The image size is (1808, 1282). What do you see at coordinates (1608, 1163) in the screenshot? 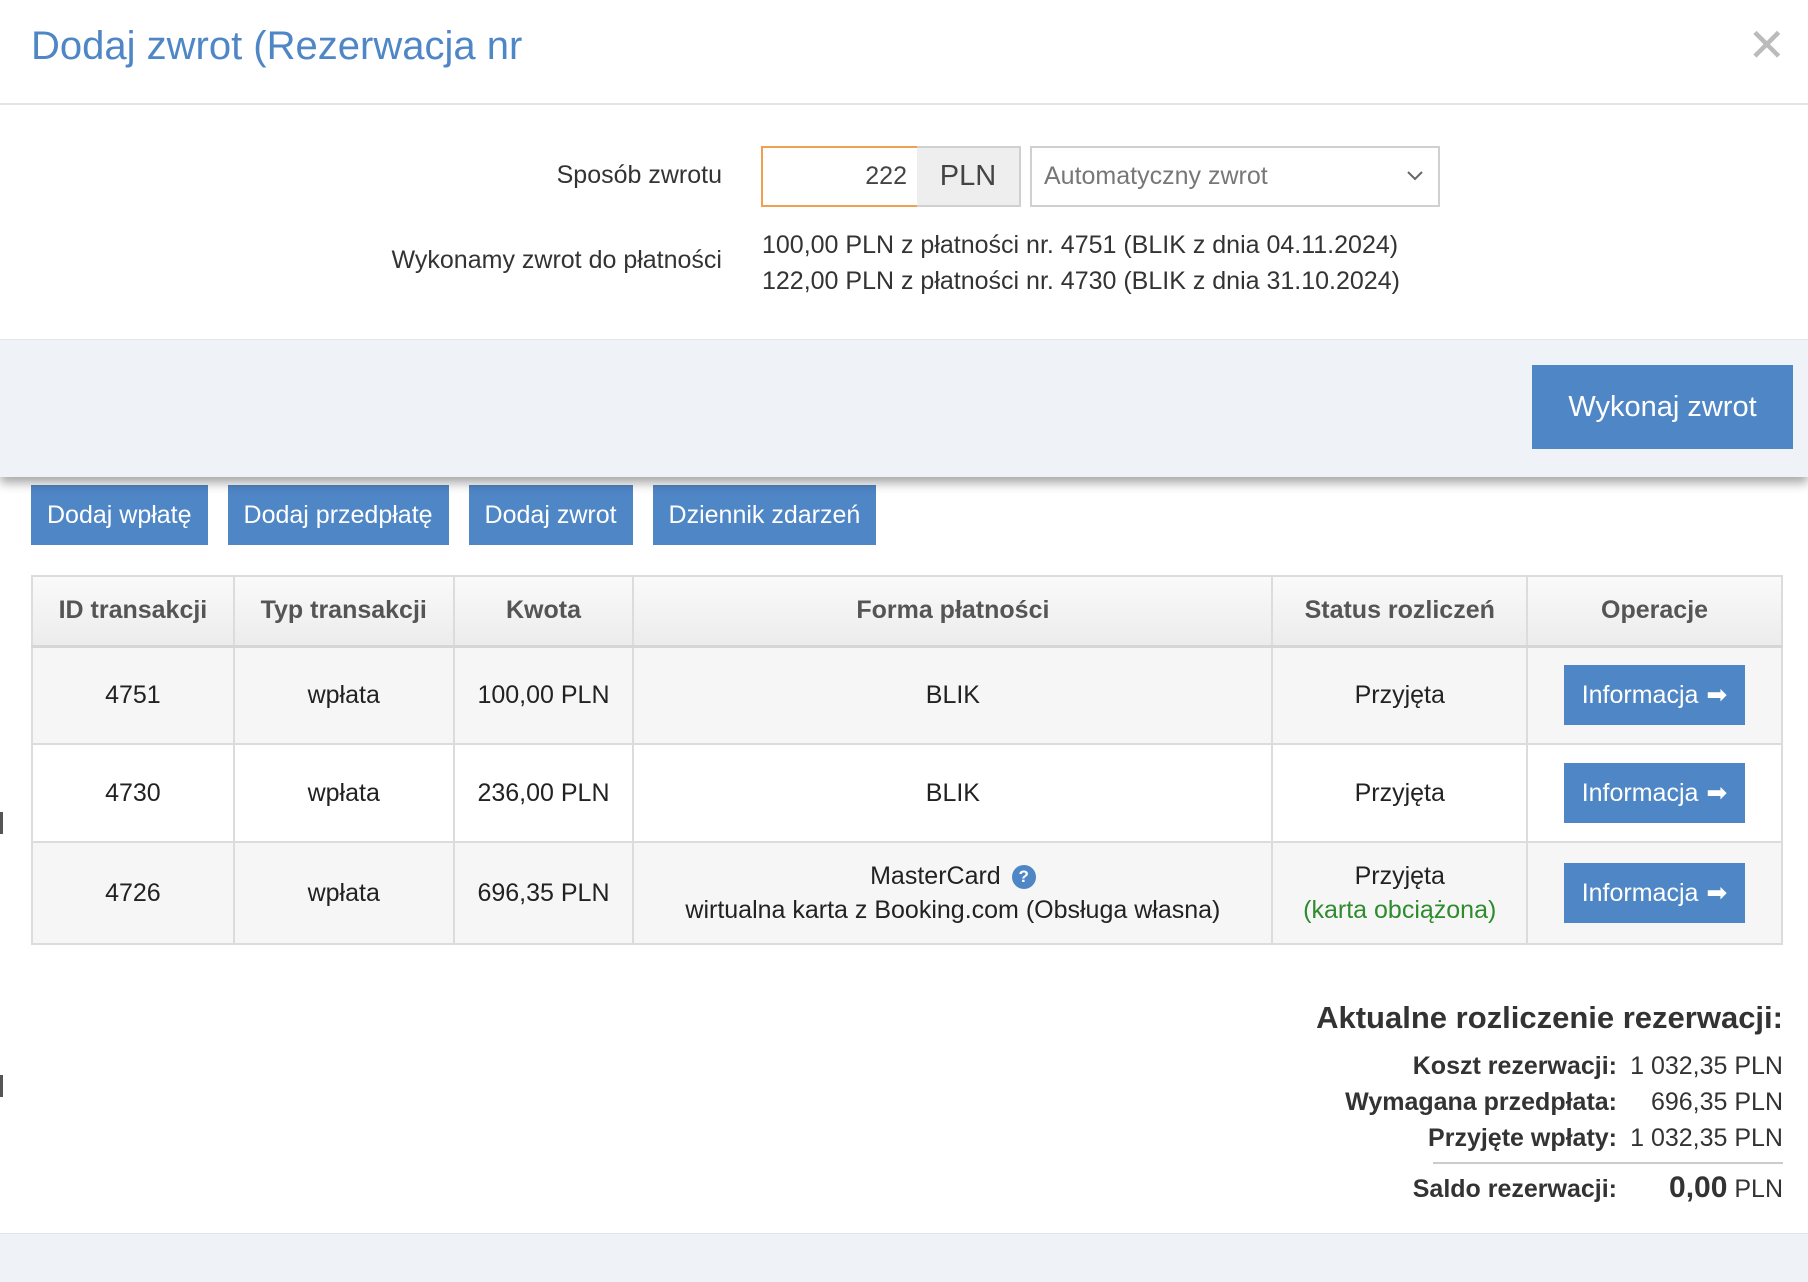
I see `summary-divider` at bounding box center [1608, 1163].